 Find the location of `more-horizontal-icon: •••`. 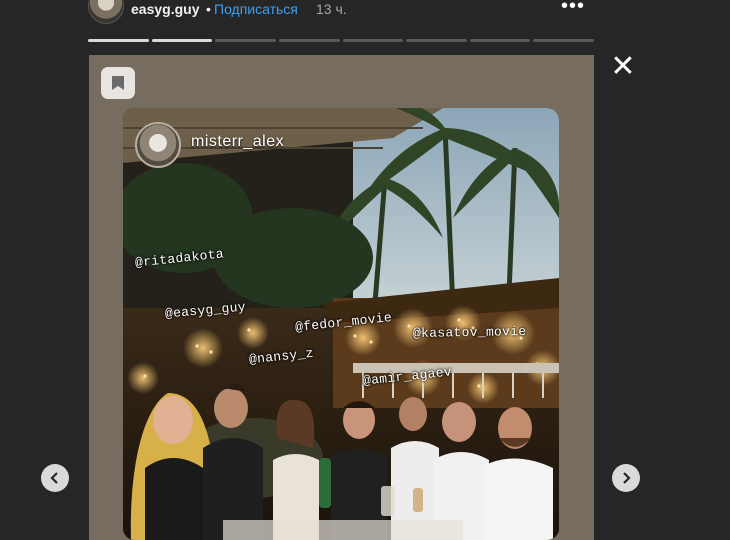

more-horizontal-icon: ••• is located at coordinates (572, 8).